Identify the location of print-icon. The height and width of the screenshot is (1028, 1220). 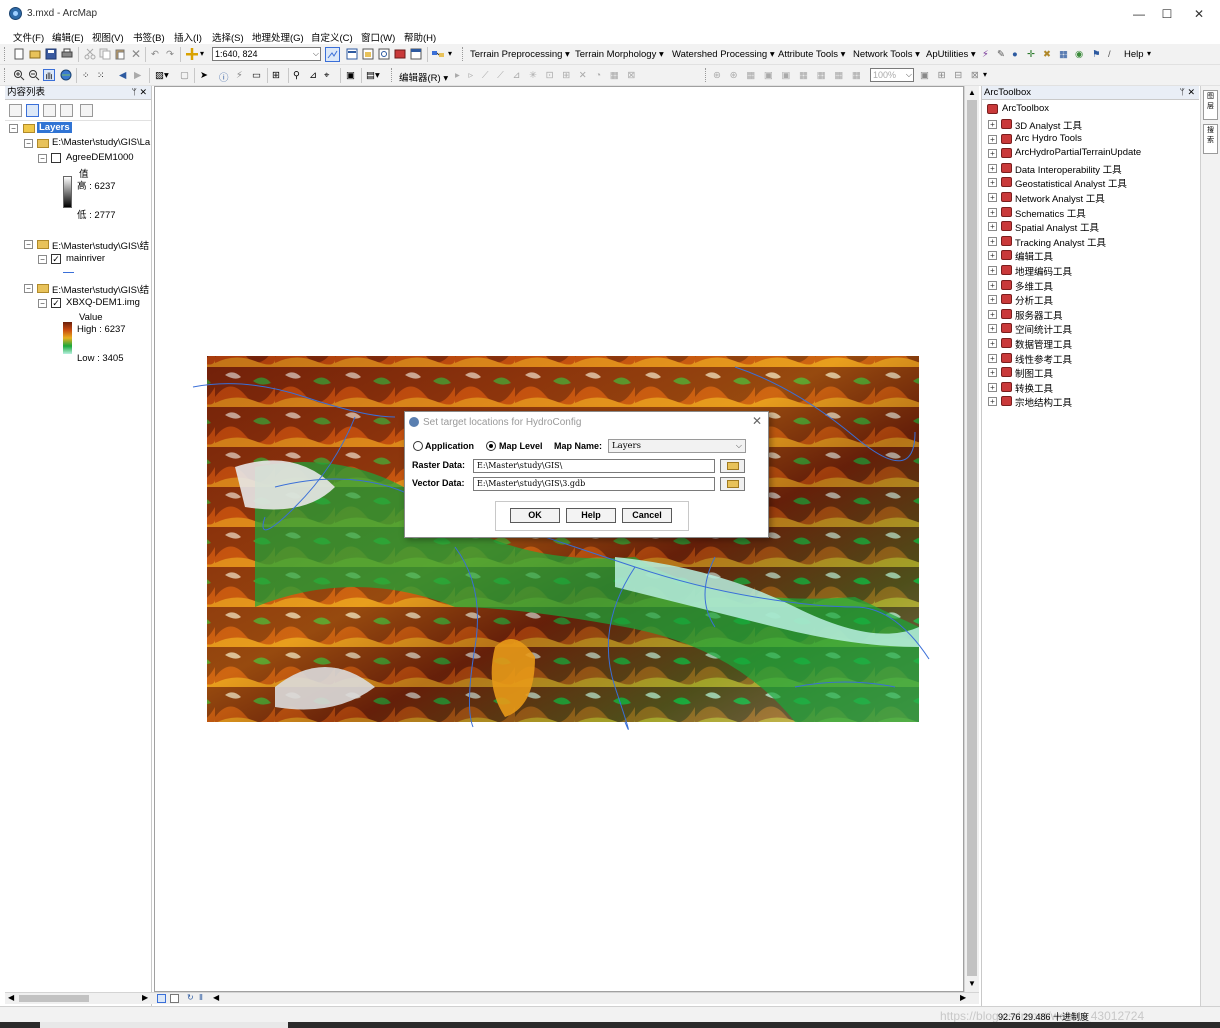
(67, 54).